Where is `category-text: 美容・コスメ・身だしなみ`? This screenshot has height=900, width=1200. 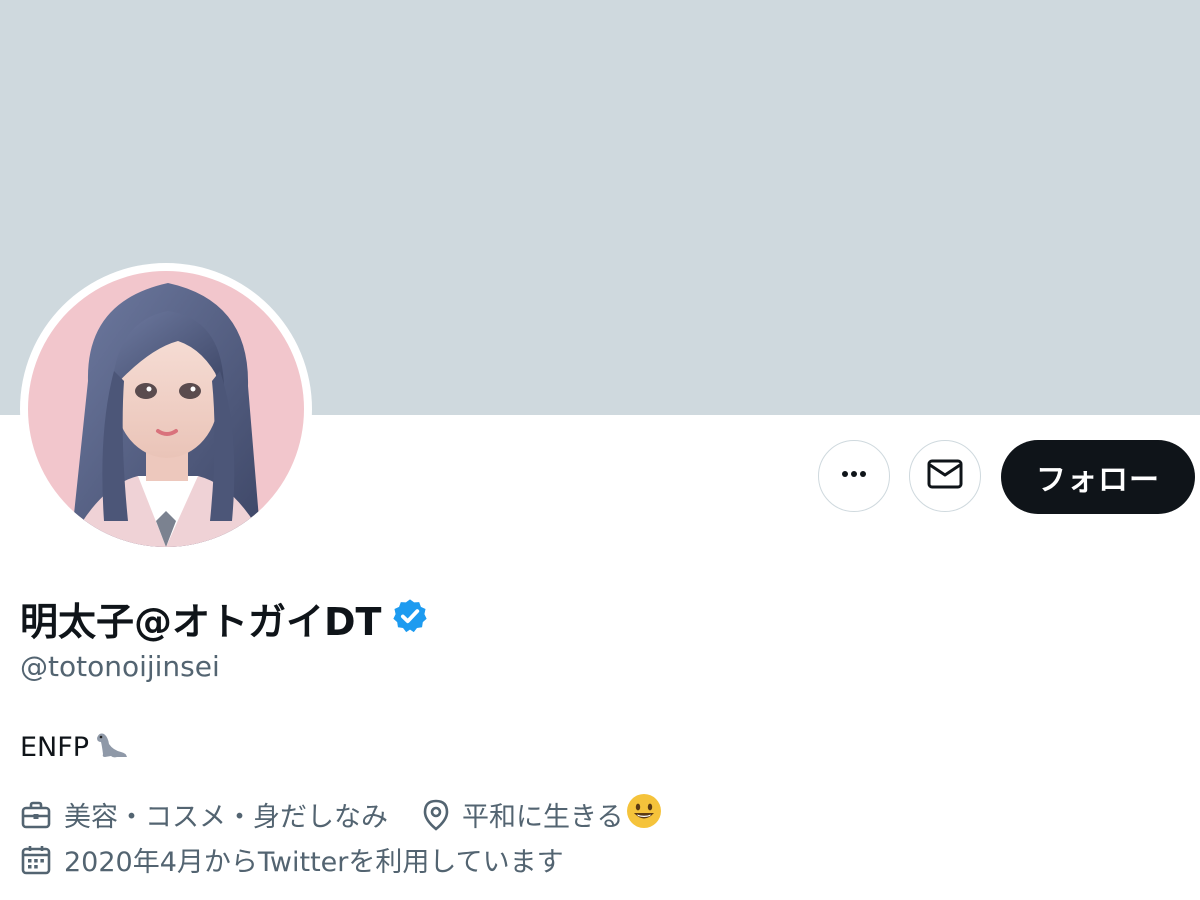 category-text: 美容・コスメ・身だしなみ is located at coordinates (226, 817).